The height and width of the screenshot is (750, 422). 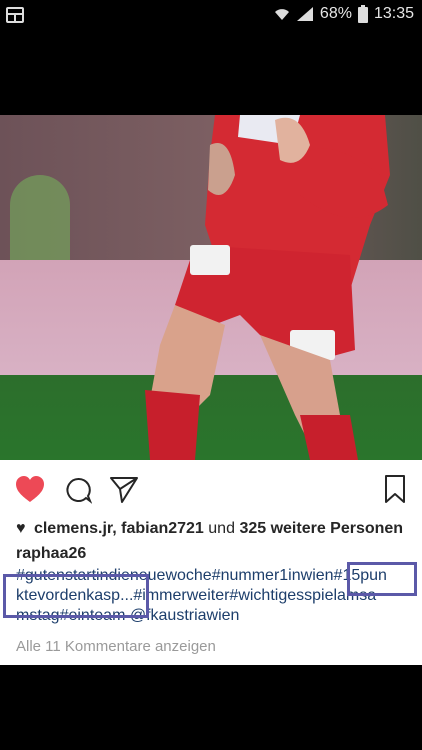 What do you see at coordinates (321, 528) in the screenshot?
I see `likes-count: 325 weitere Personen` at bounding box center [321, 528].